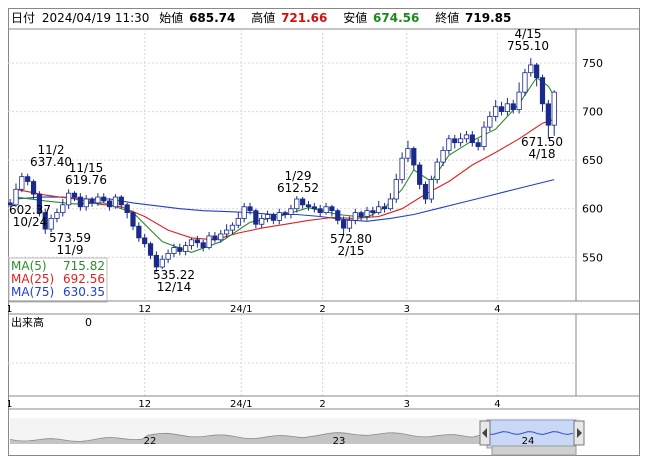 This screenshot has height=470, width=653. Describe the element at coordinates (70, 250) in the screenshot. I see `annotation-date: 11/9` at that location.